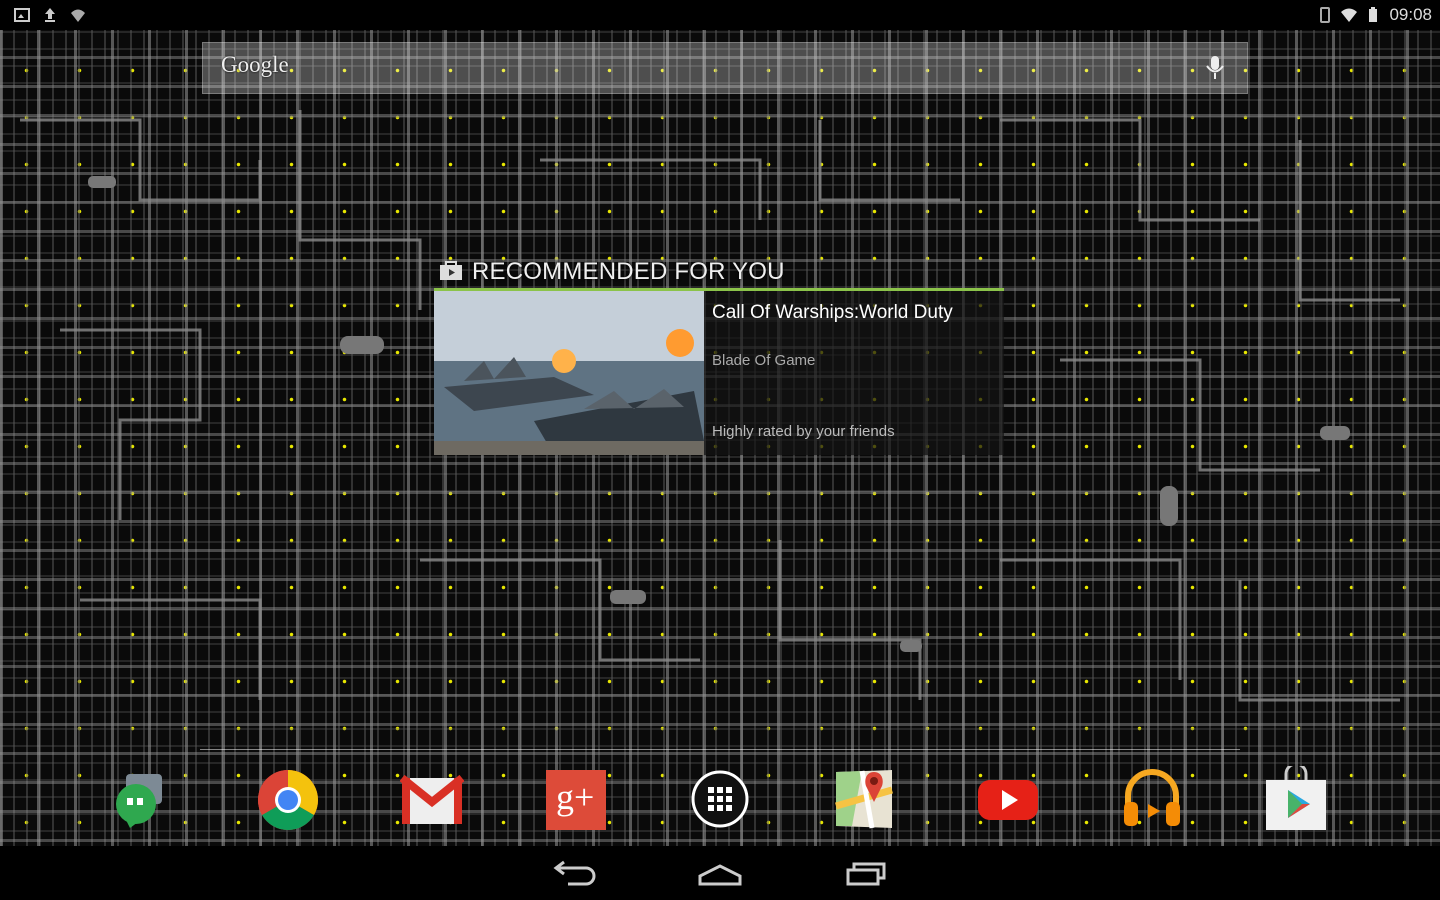  Describe the element at coordinates (1373, 15) in the screenshot. I see `battery-icon` at that location.